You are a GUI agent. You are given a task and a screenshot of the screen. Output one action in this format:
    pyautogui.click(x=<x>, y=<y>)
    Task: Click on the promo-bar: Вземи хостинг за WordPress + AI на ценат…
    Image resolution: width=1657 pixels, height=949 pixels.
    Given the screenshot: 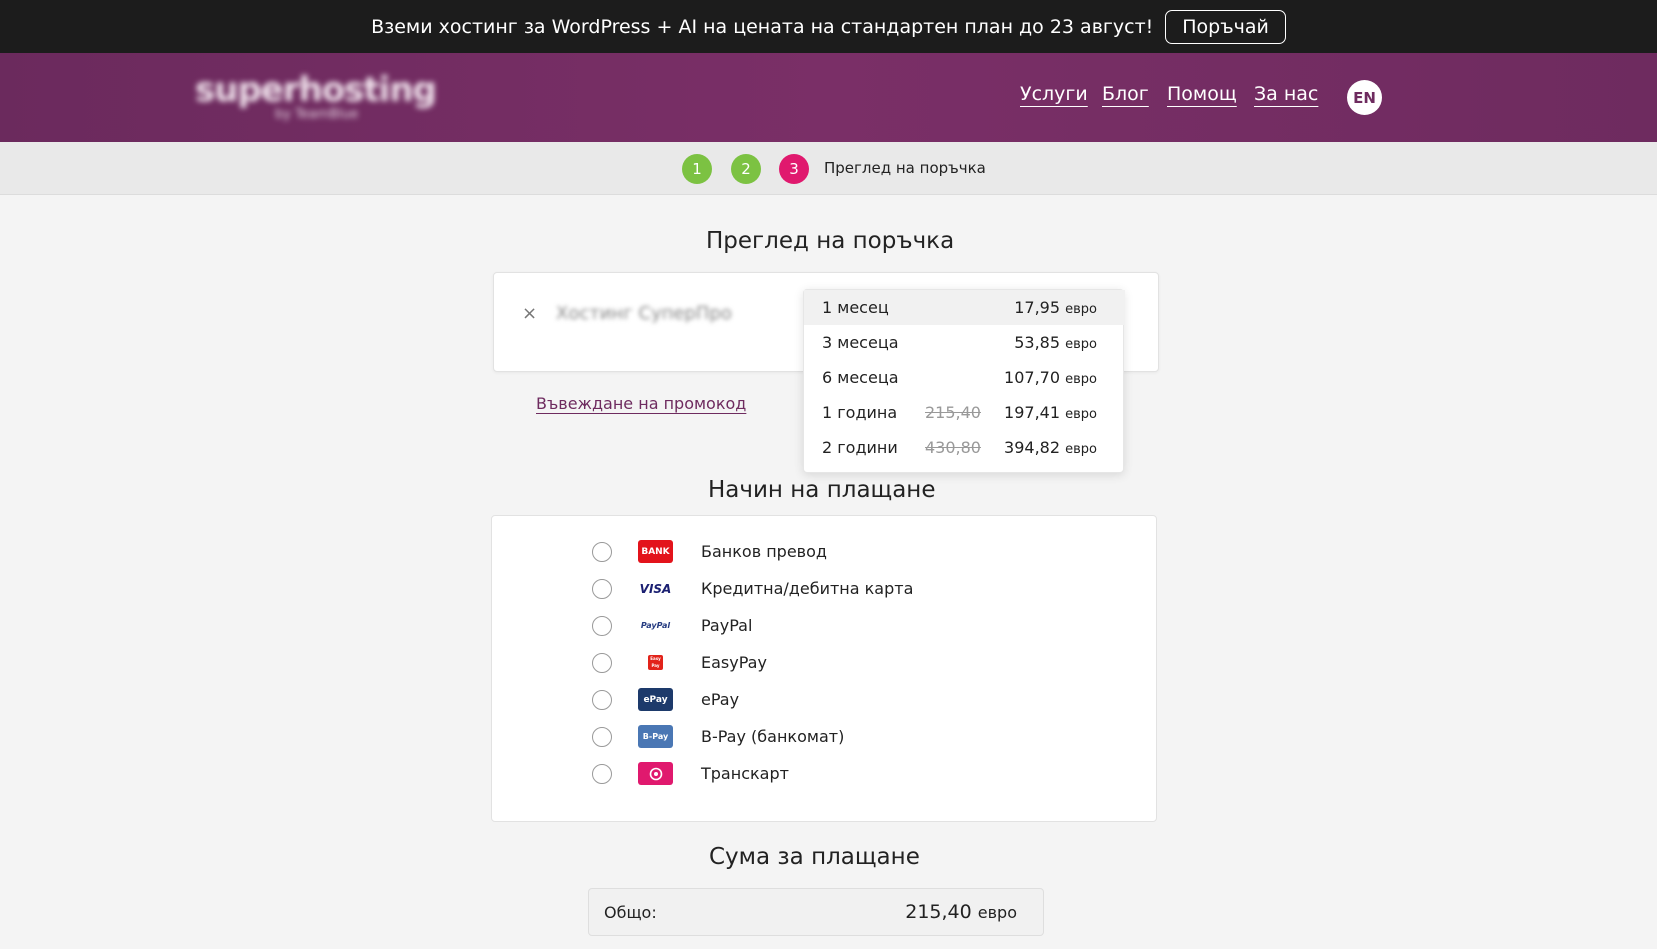 What is the action you would take?
    pyautogui.click(x=828, y=26)
    